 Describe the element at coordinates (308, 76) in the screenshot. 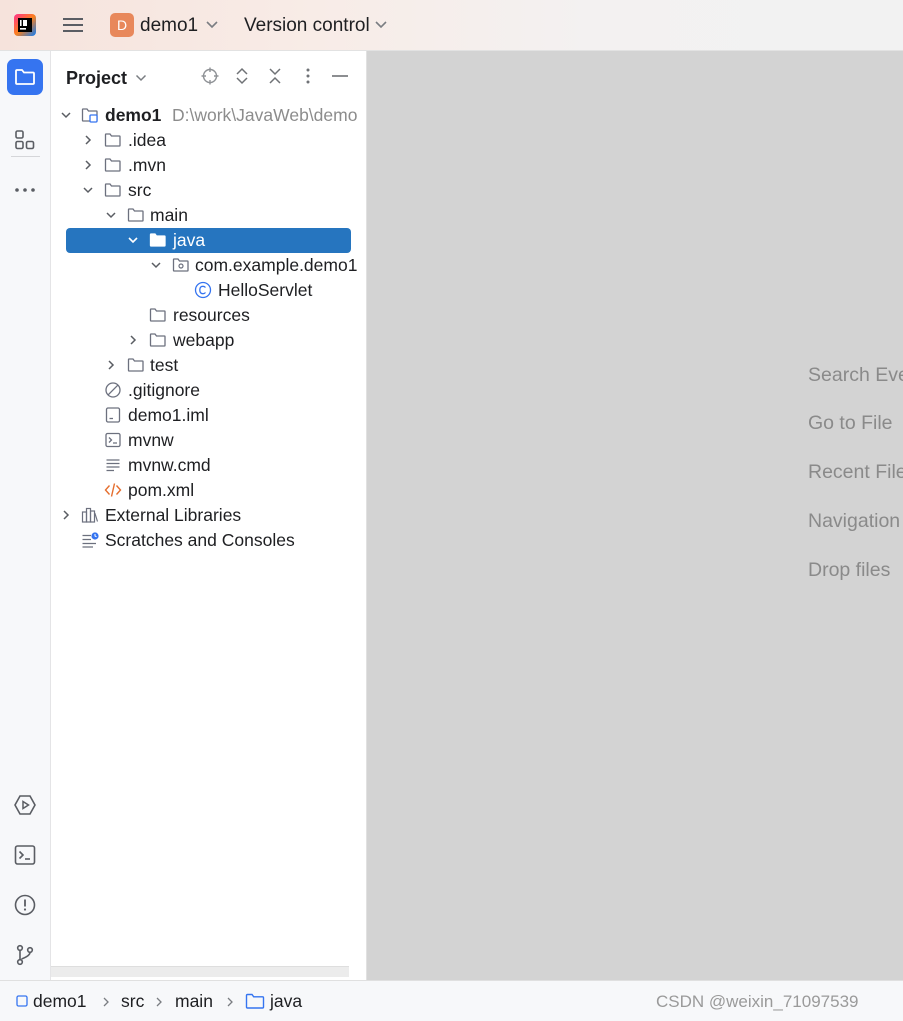

I see `options-icon` at that location.